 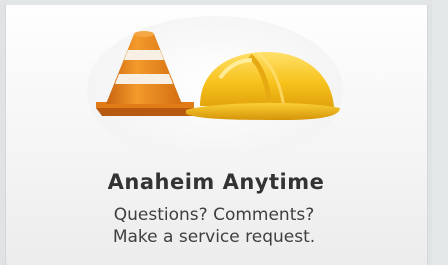 What do you see at coordinates (440, 132) in the screenshot?
I see `page-right-border` at bounding box center [440, 132].